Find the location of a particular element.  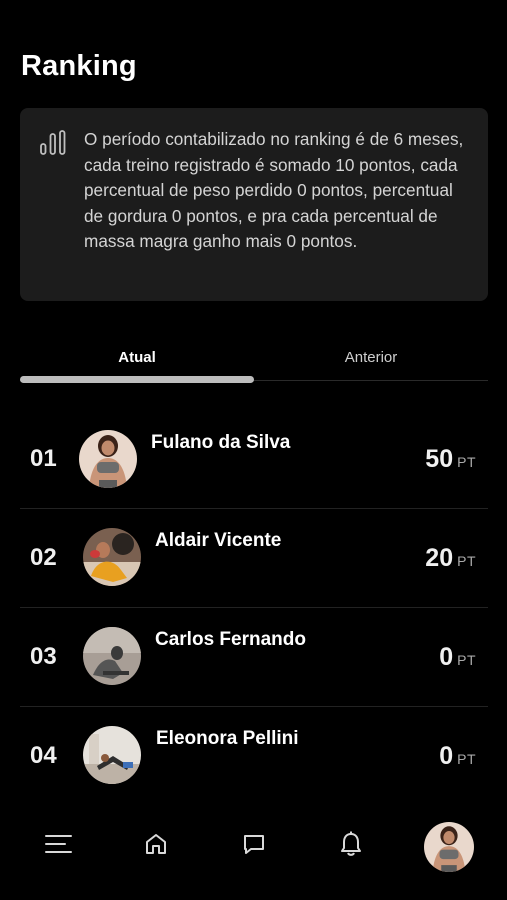

chat-icon is located at coordinates (254, 844).